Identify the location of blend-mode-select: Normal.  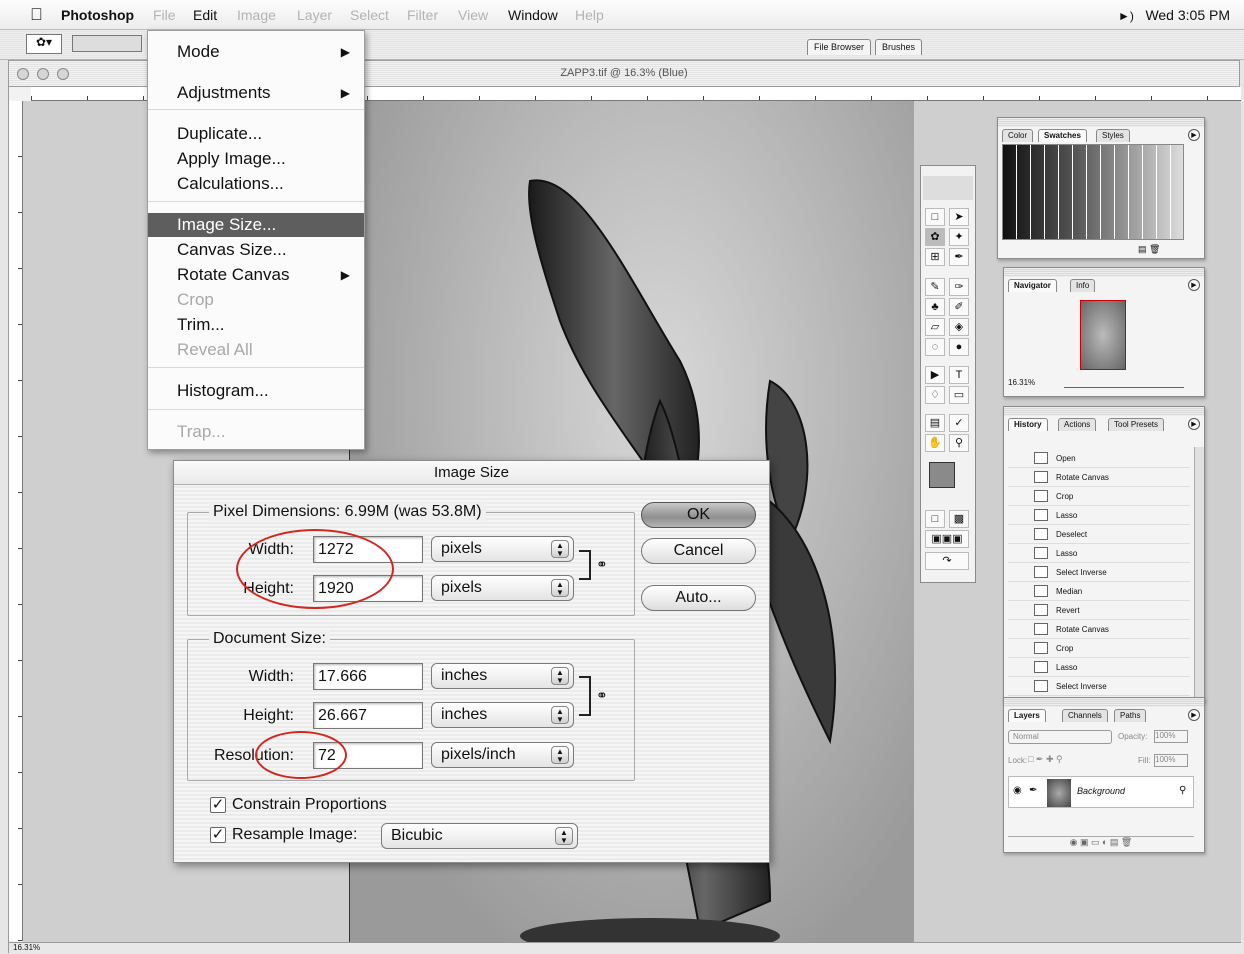
(1060, 737).